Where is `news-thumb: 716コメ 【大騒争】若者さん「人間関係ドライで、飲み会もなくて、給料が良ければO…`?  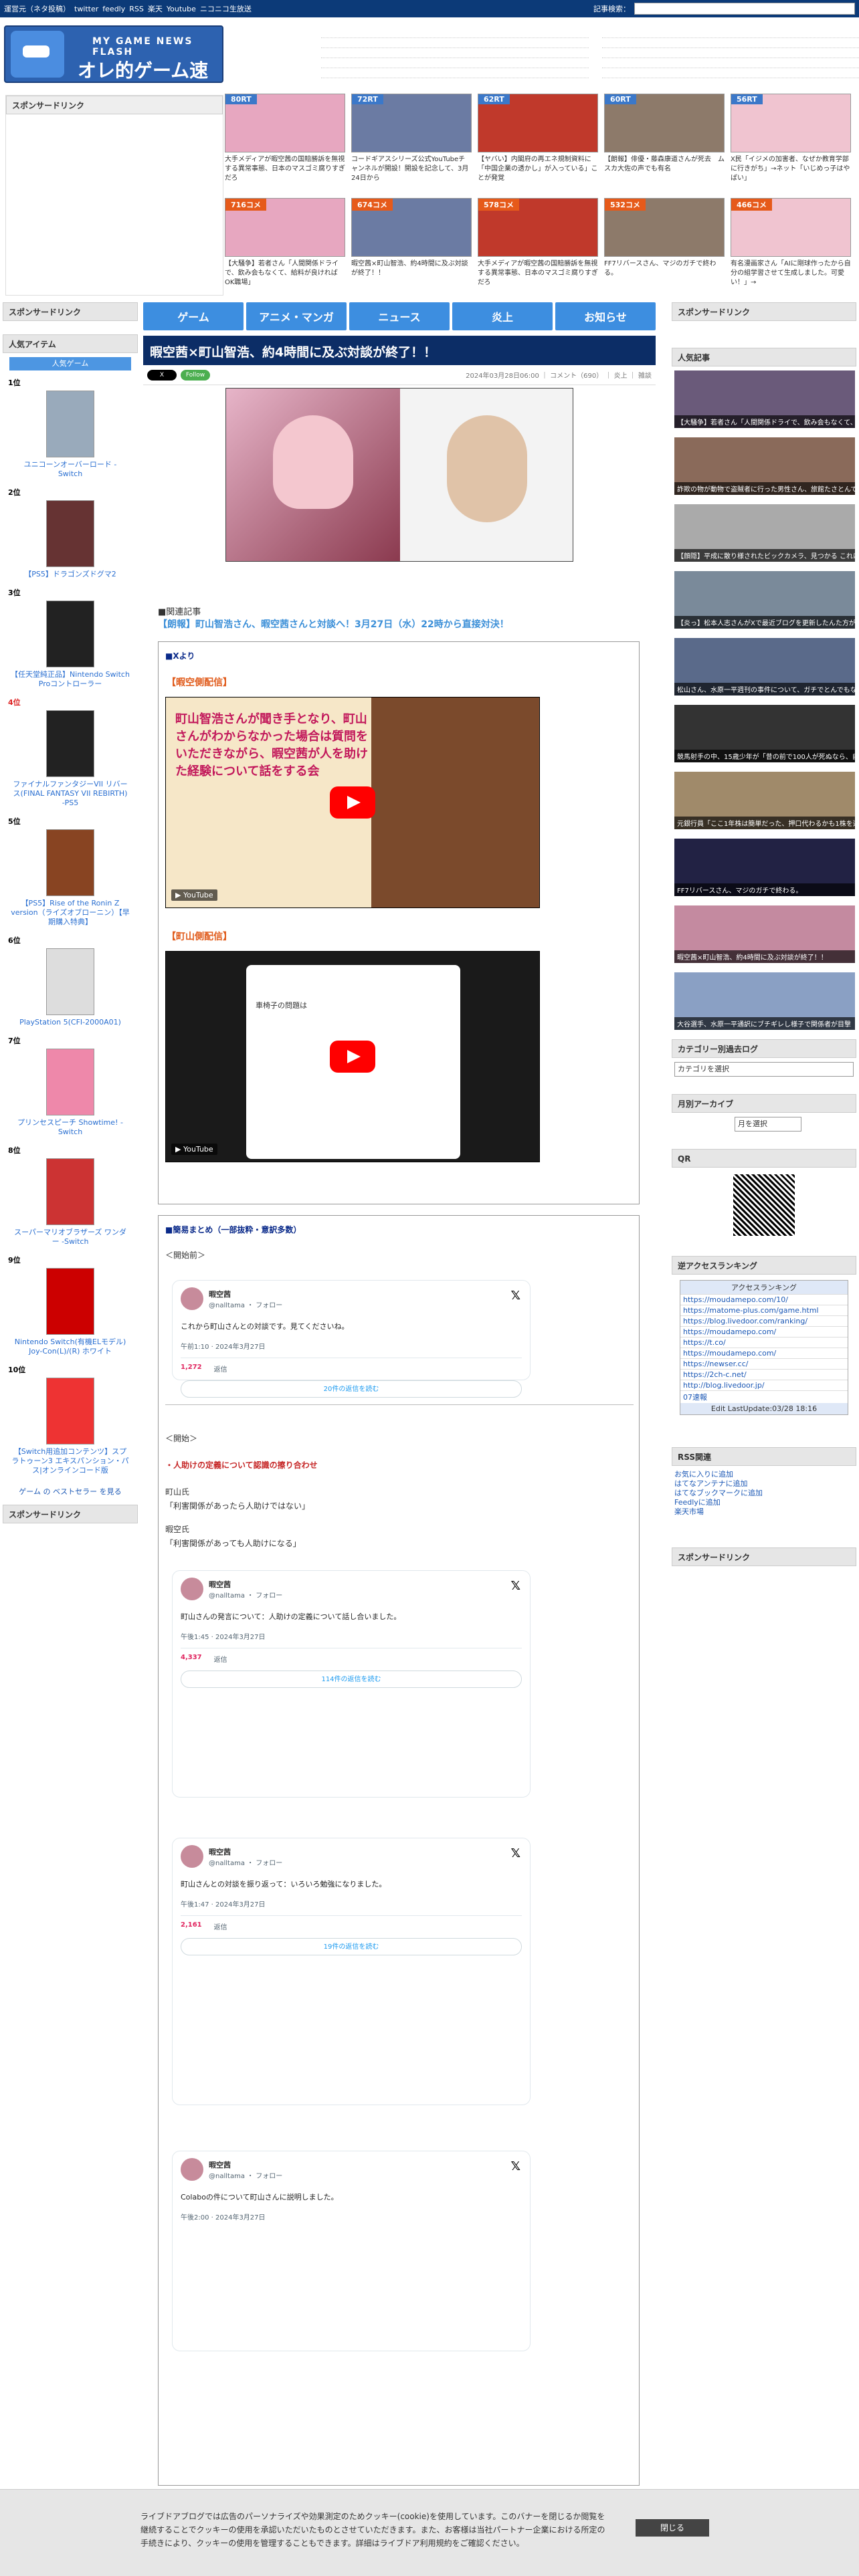 news-thumb: 716コメ 【大騒争】若者さん「人間関係ドライで、飲み会もなくて、給料が良ければO… is located at coordinates (285, 243).